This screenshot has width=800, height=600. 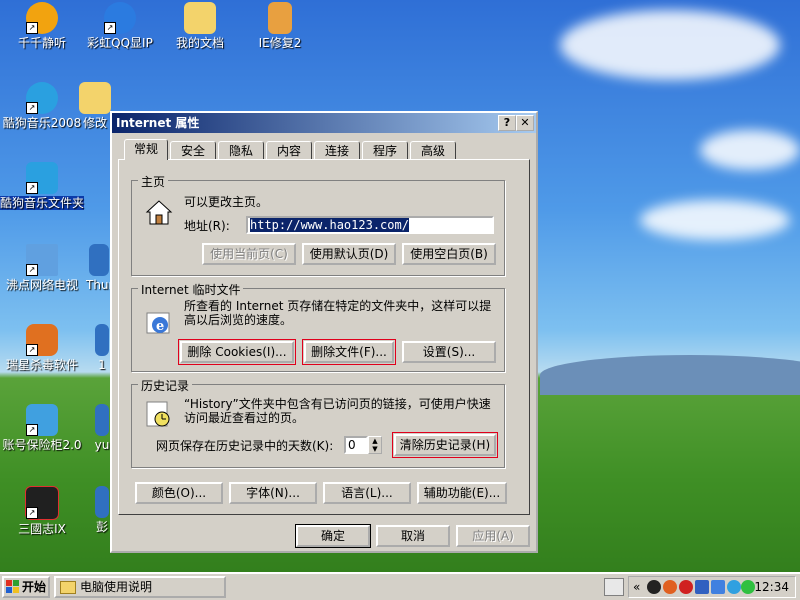 What do you see at coordinates (280, 18) in the screenshot?
I see `script-file-icon` at bounding box center [280, 18].